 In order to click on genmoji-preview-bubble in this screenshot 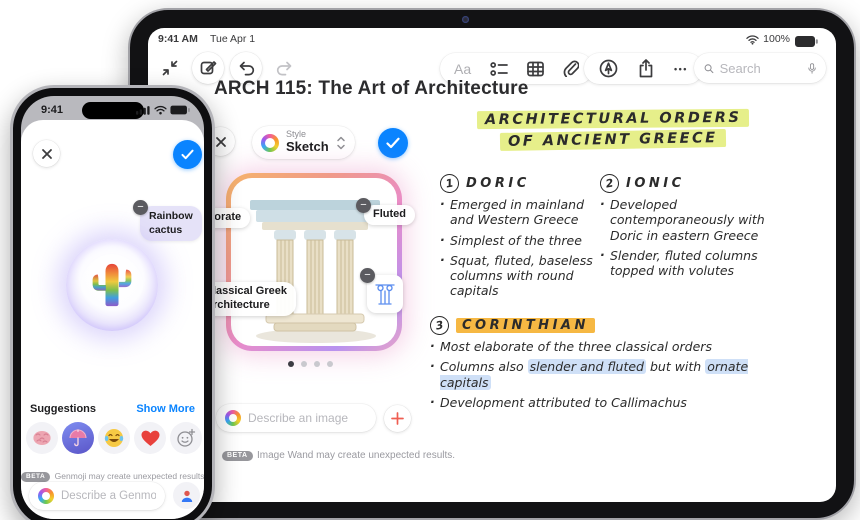, I will do `click(112, 285)`.